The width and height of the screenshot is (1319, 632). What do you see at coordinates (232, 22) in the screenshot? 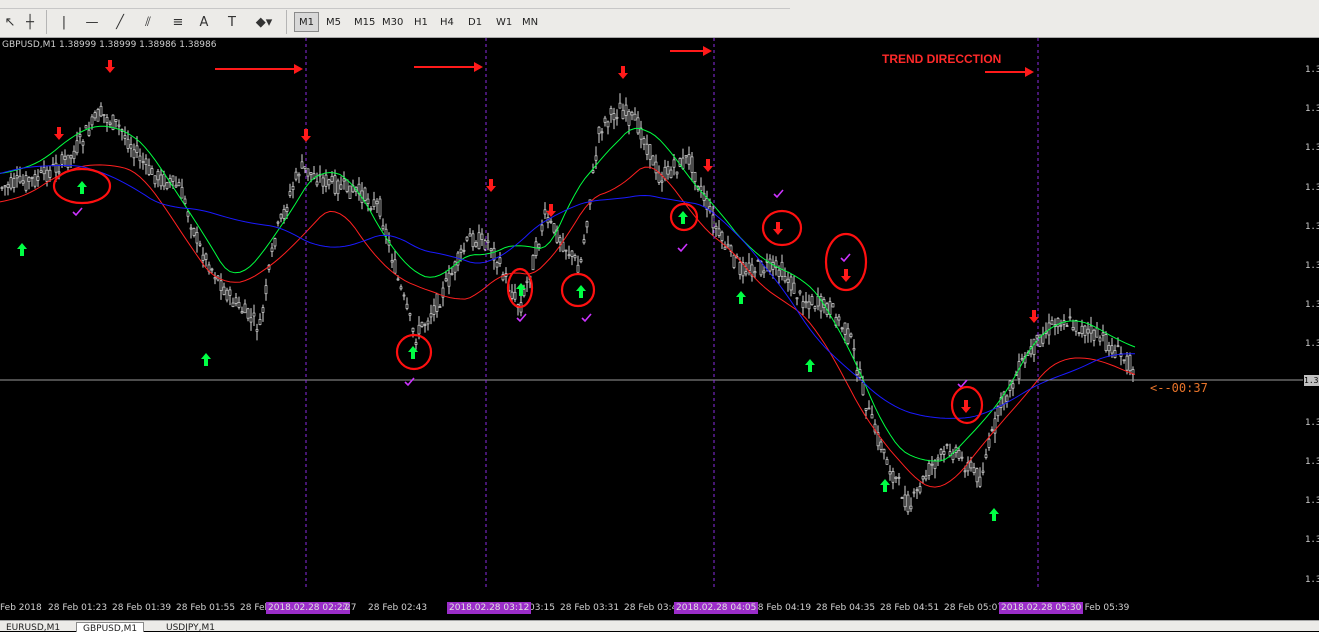
I see `text-label-icon: T` at bounding box center [232, 22].